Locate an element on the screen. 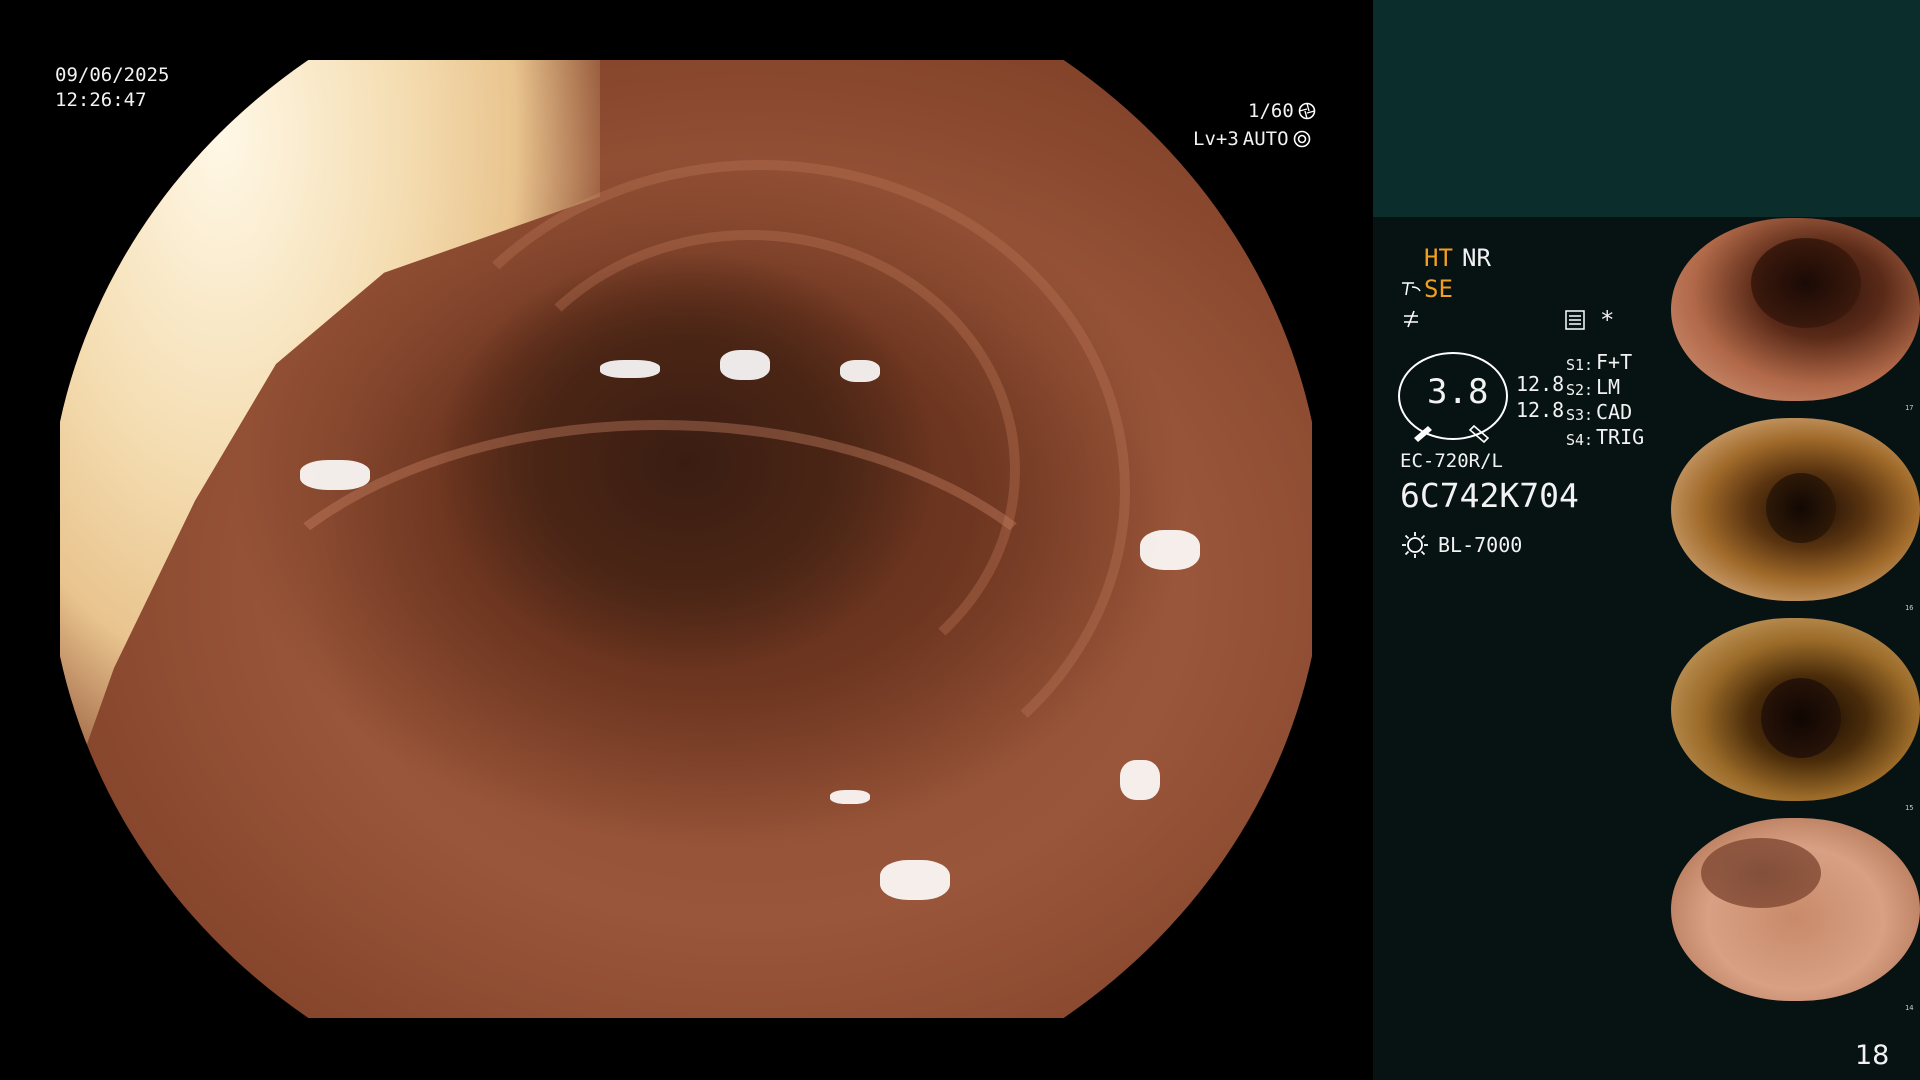 This screenshot has width=1920, height=1080. s4-value: TRIG is located at coordinates (1620, 437).